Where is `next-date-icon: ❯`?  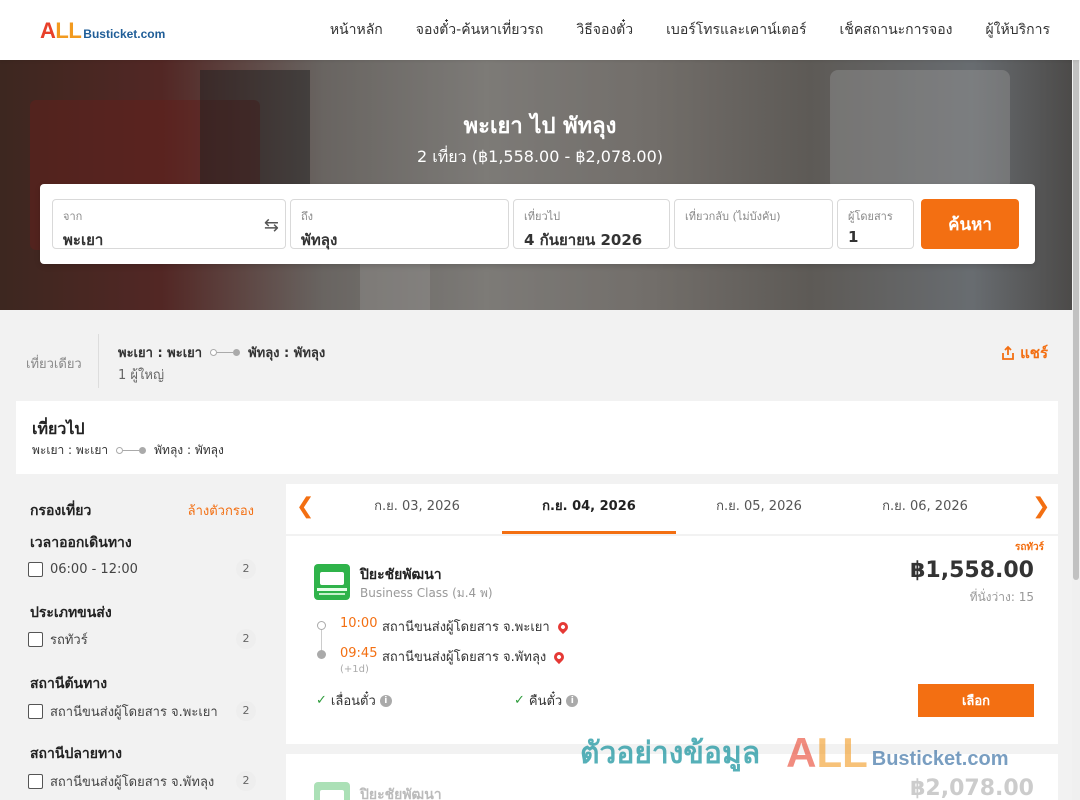 next-date-icon: ❯ is located at coordinates (1041, 506).